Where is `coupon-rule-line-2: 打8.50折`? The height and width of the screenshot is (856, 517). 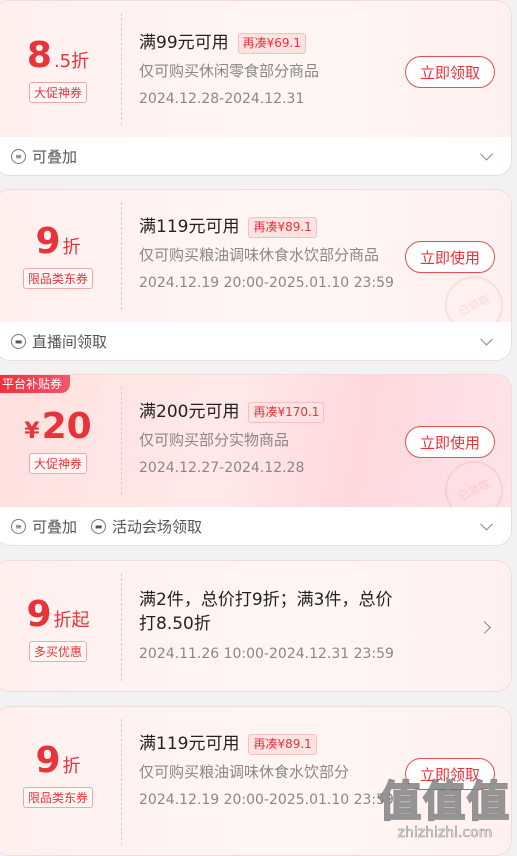
coupon-rule-line-2: 打8.50折 is located at coordinates (175, 624).